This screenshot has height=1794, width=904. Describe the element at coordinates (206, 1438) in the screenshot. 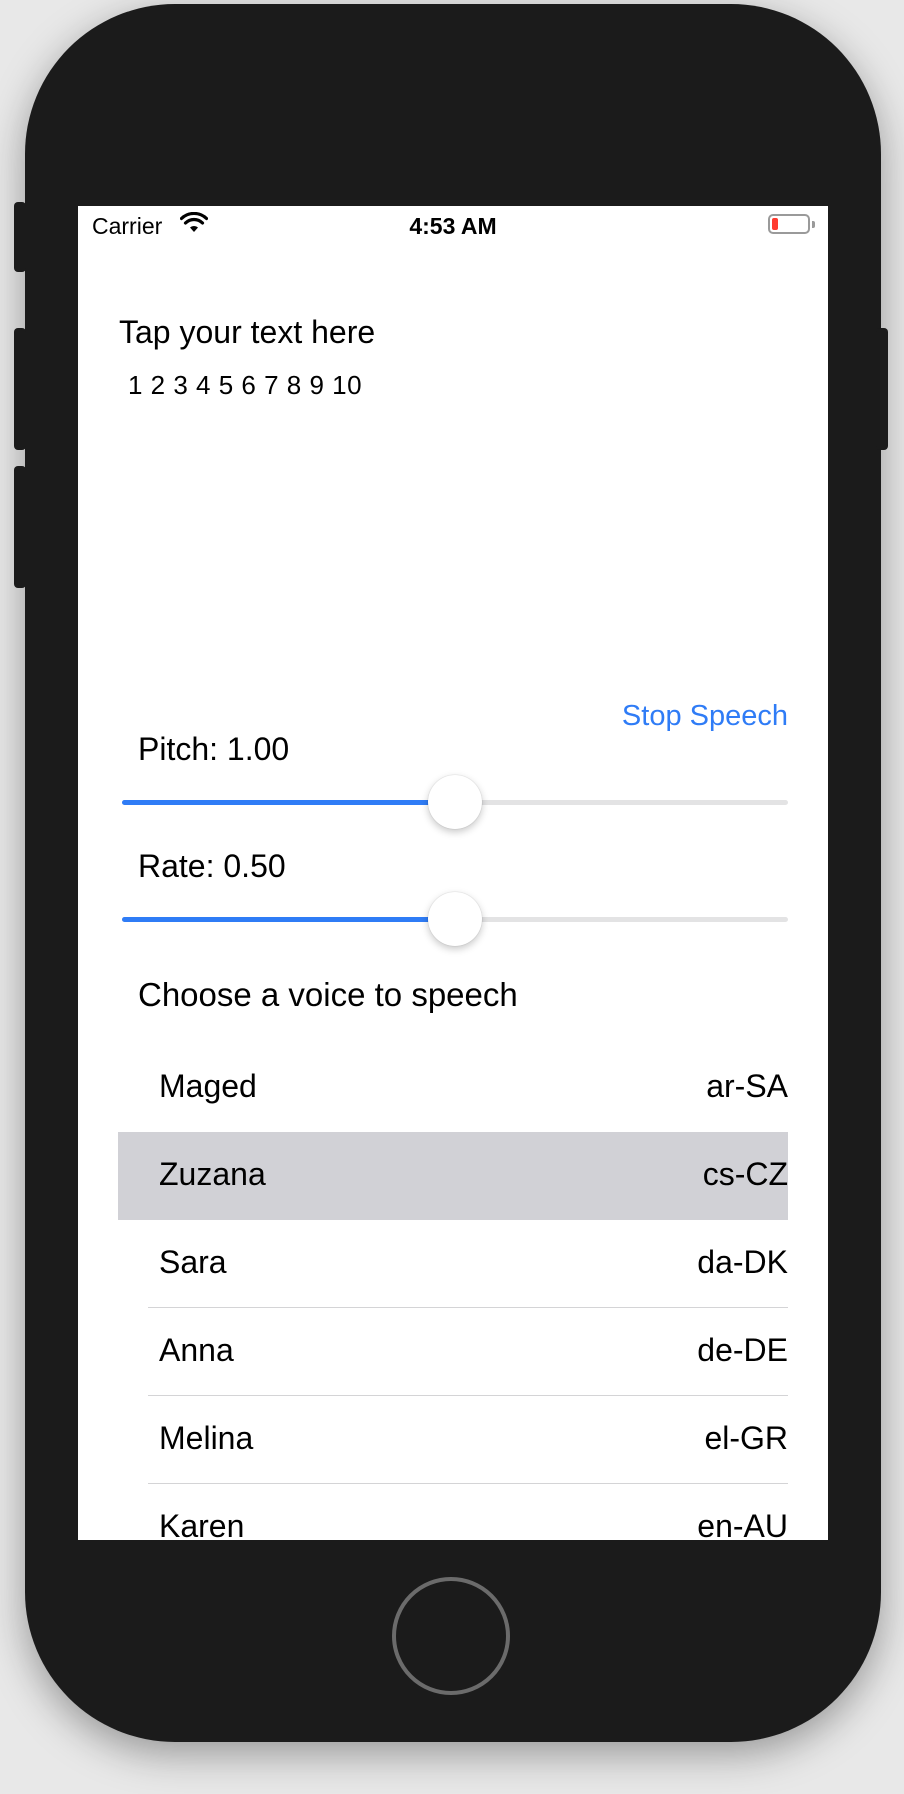

I see `voice-name: Melina` at that location.